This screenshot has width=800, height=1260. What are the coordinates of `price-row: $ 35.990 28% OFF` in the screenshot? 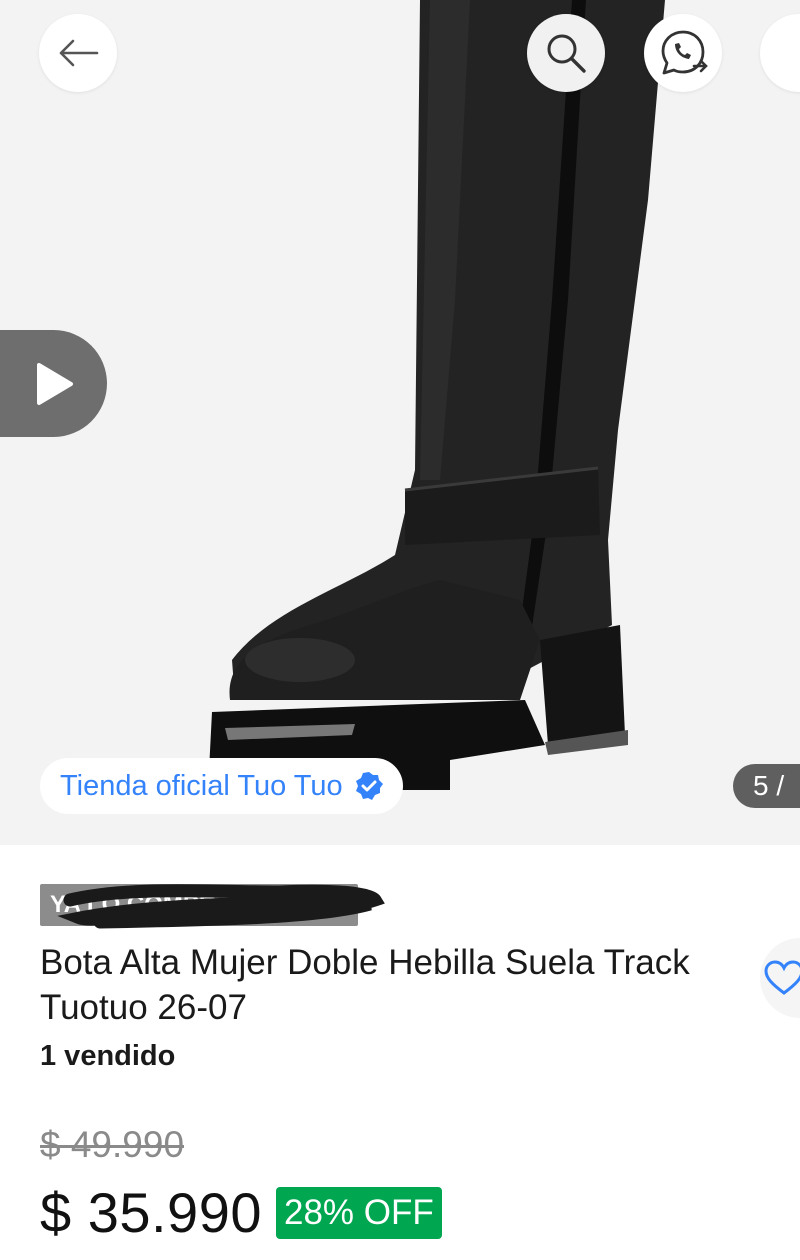 It's located at (241, 1212).